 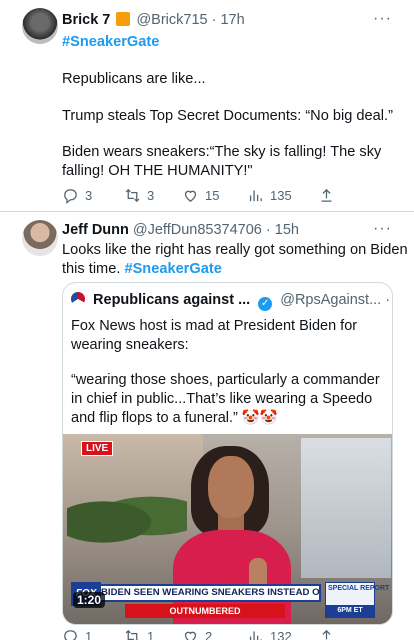 What do you see at coordinates (287, 230) in the screenshot?
I see `timestamp: 15h` at bounding box center [287, 230].